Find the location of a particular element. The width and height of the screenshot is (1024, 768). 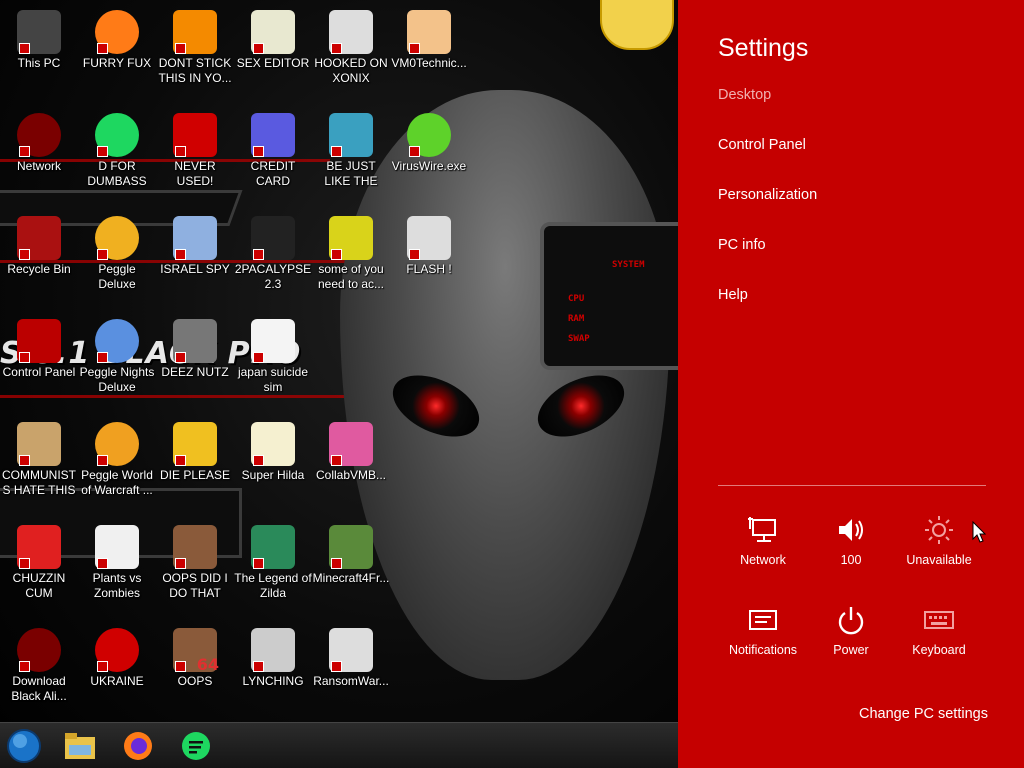

desktop-icon: DIE PLEASE is located at coordinates (195, 449).